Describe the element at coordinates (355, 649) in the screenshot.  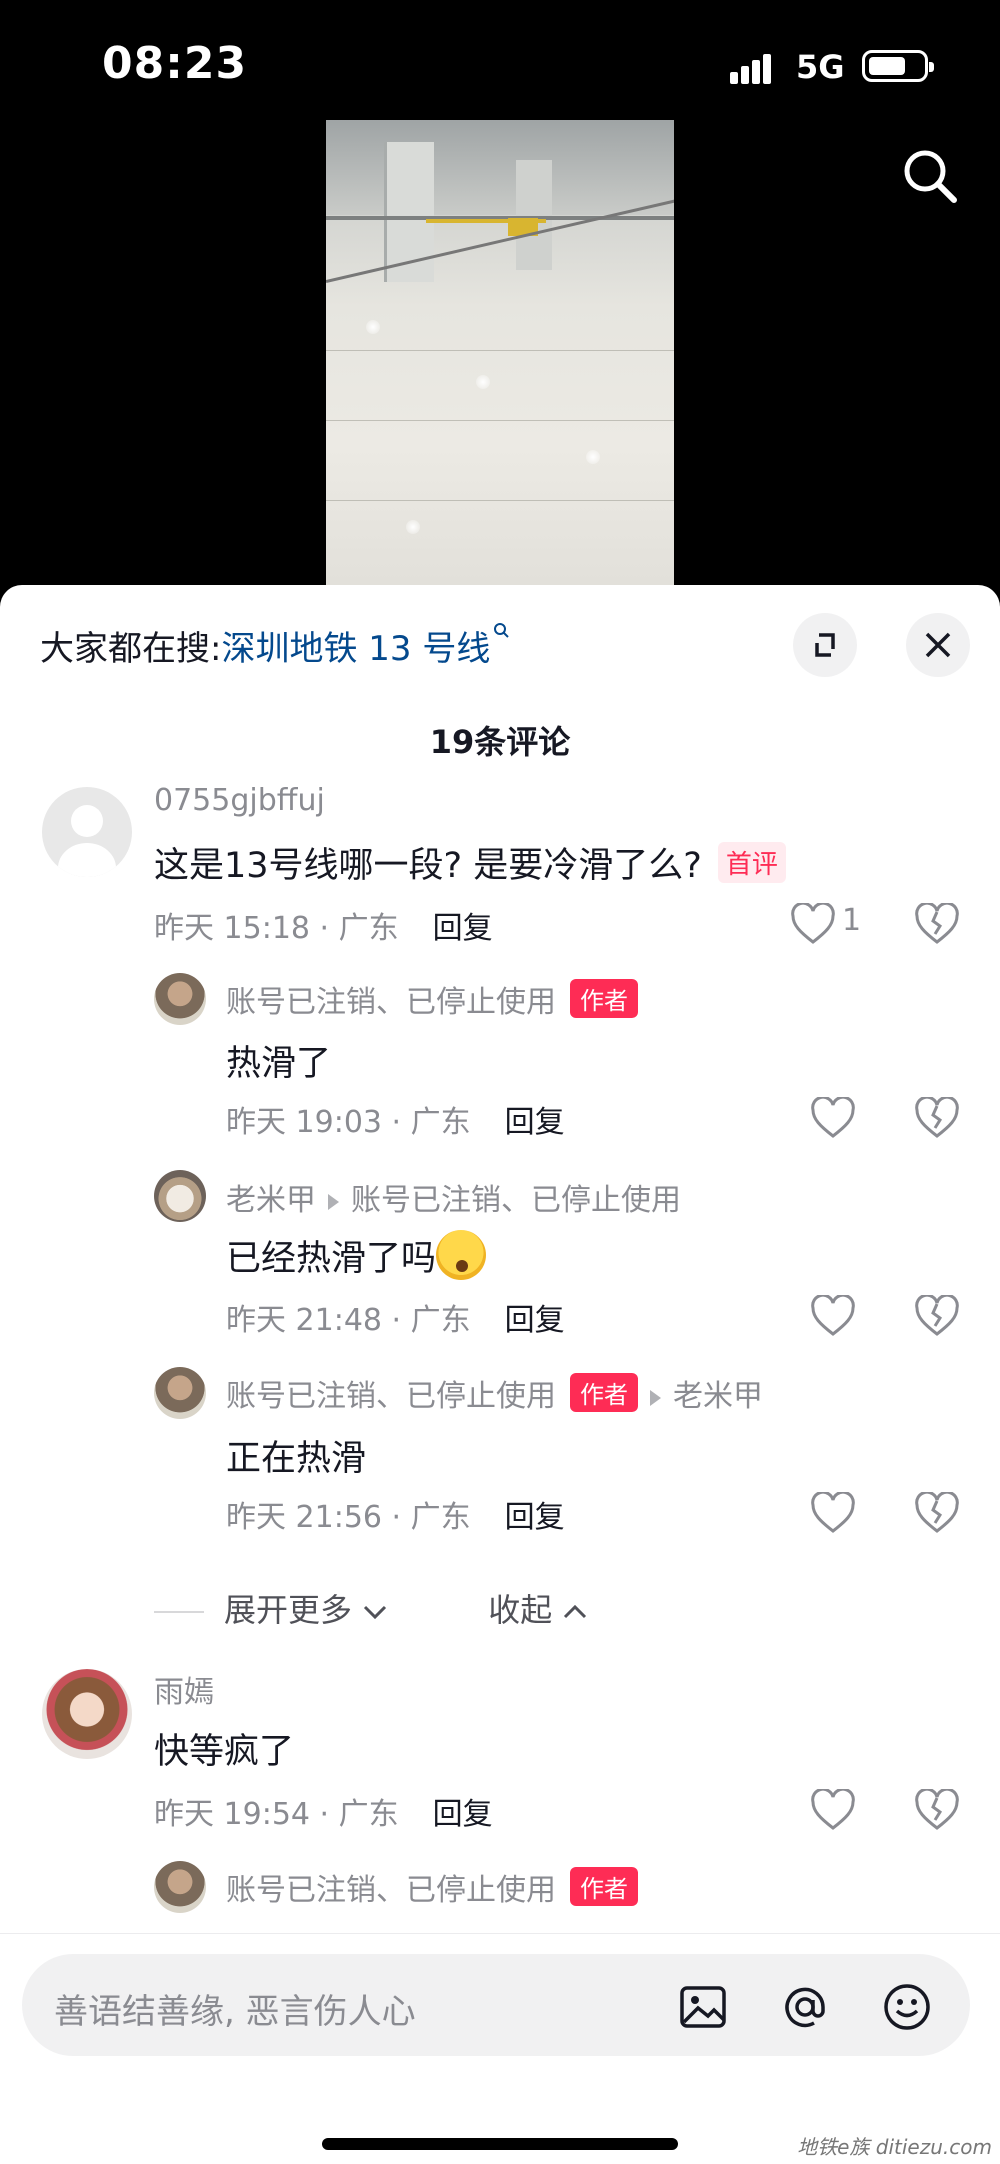
I see `search-keyword: 深圳地铁 13 号线` at that location.